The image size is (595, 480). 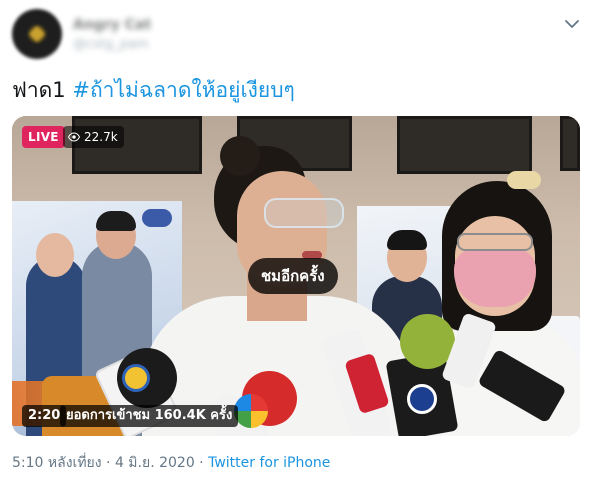 What do you see at coordinates (118, 44) in the screenshot?
I see `author-handle: @cstg_pam` at bounding box center [118, 44].